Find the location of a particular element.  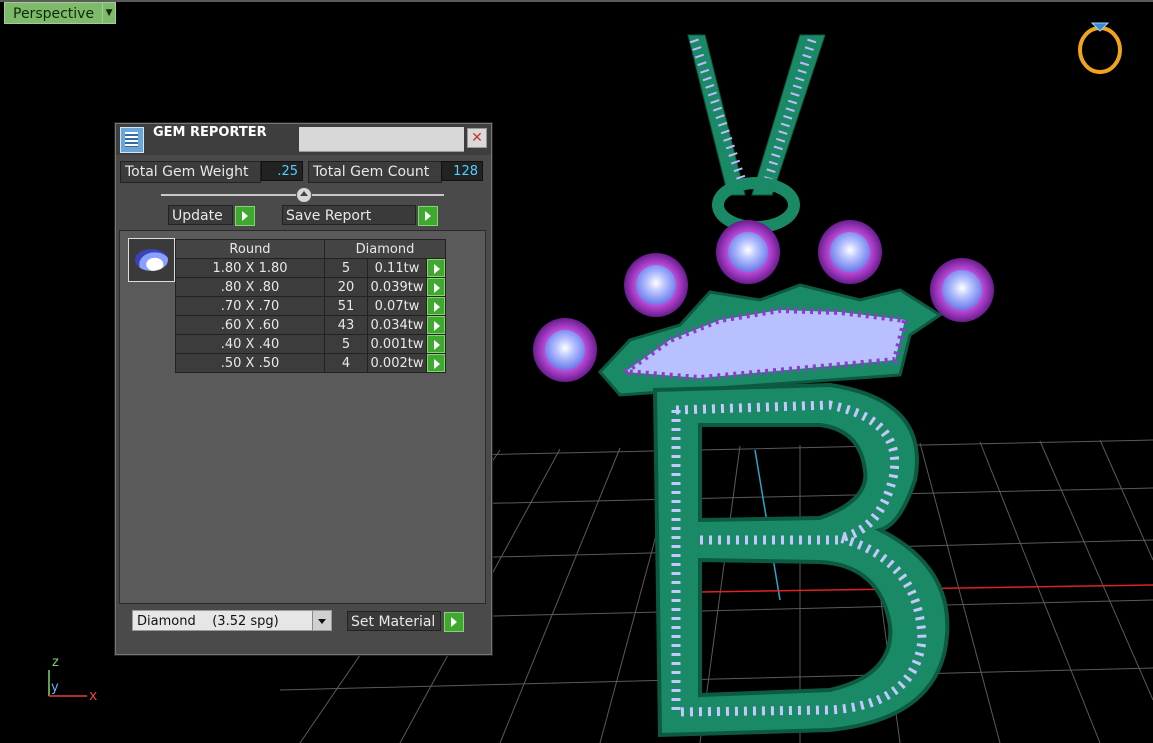

save-report-label: Save Report is located at coordinates (329, 216).